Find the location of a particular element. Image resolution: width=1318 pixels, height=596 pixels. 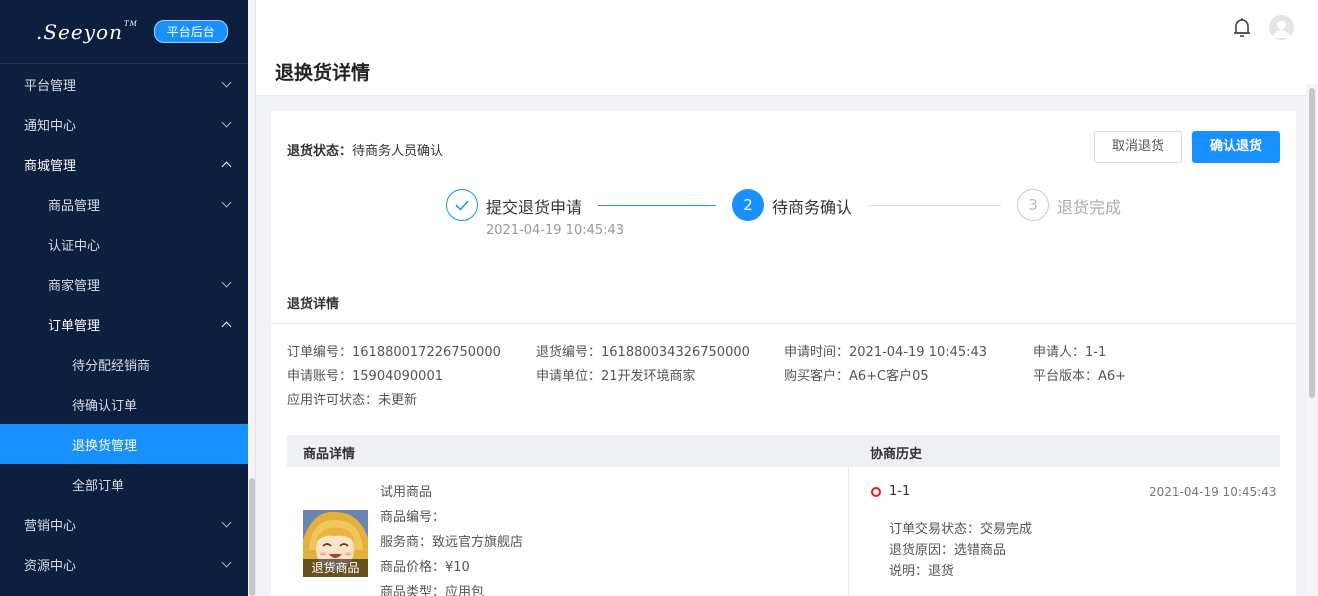

header: 退换货详情 is located at coordinates (787, 48).